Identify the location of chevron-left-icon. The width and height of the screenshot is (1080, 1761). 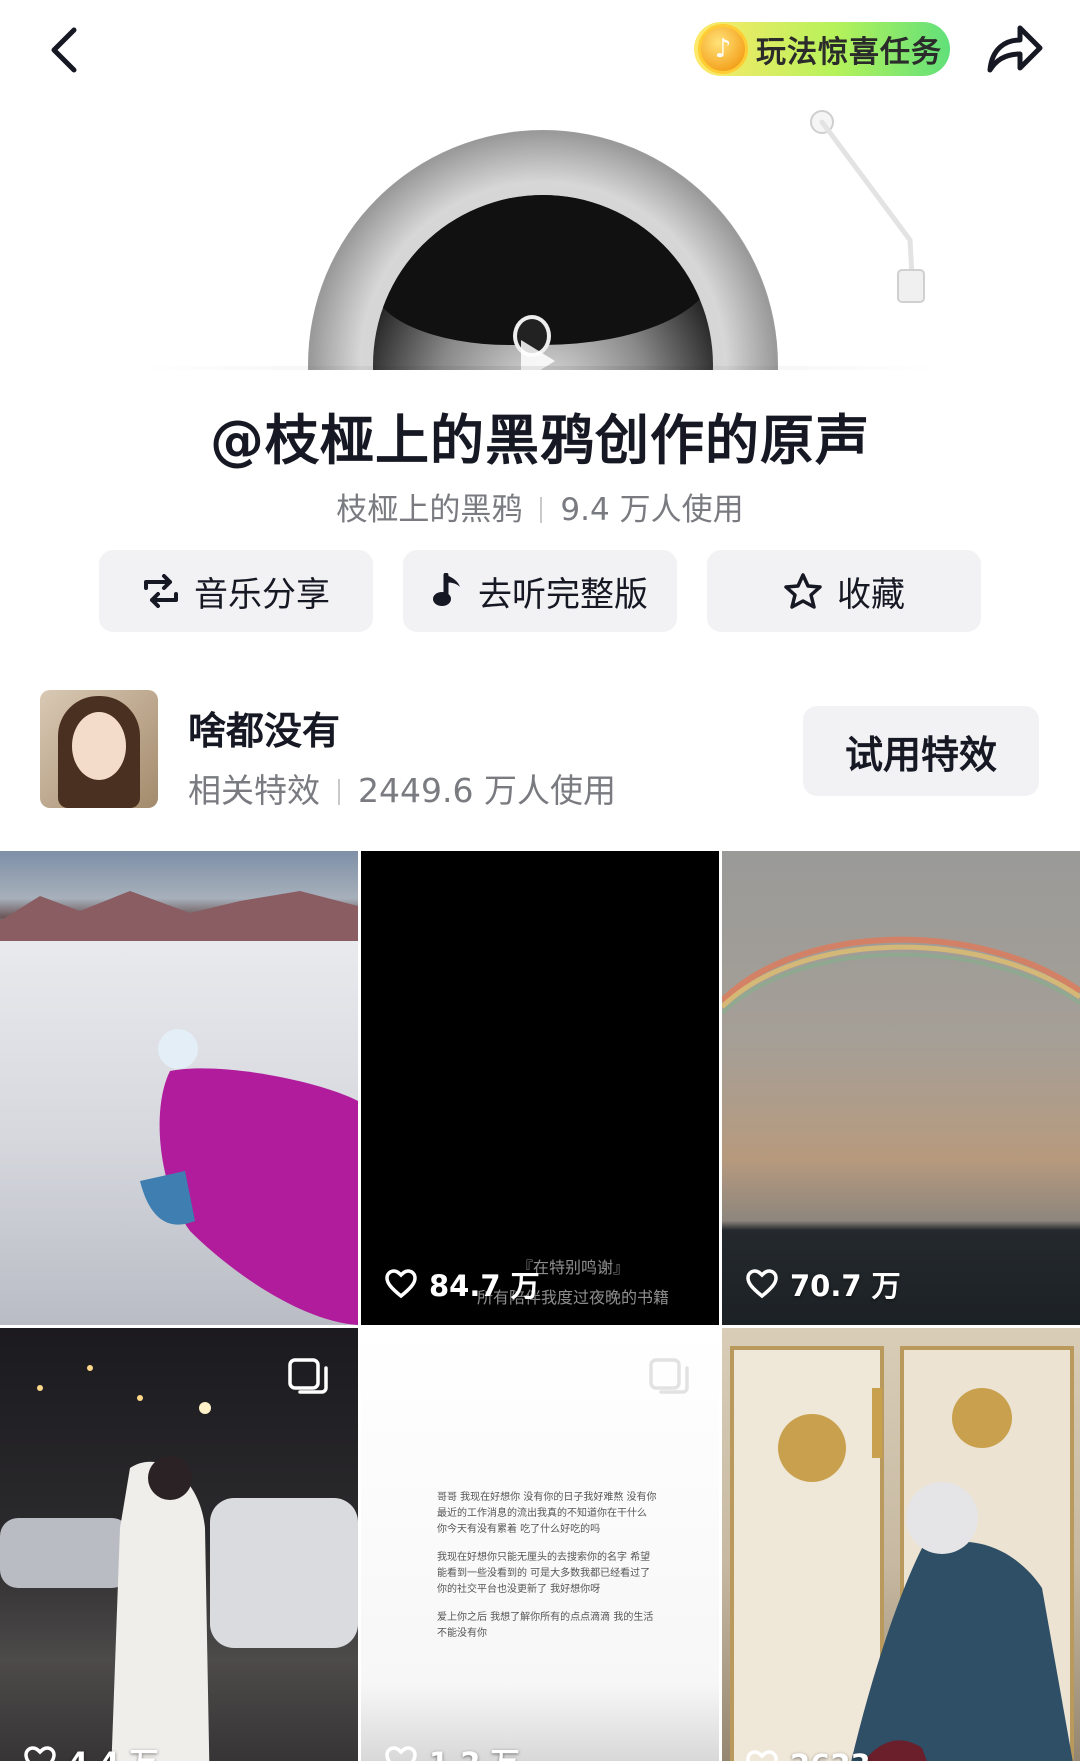
(64, 50).